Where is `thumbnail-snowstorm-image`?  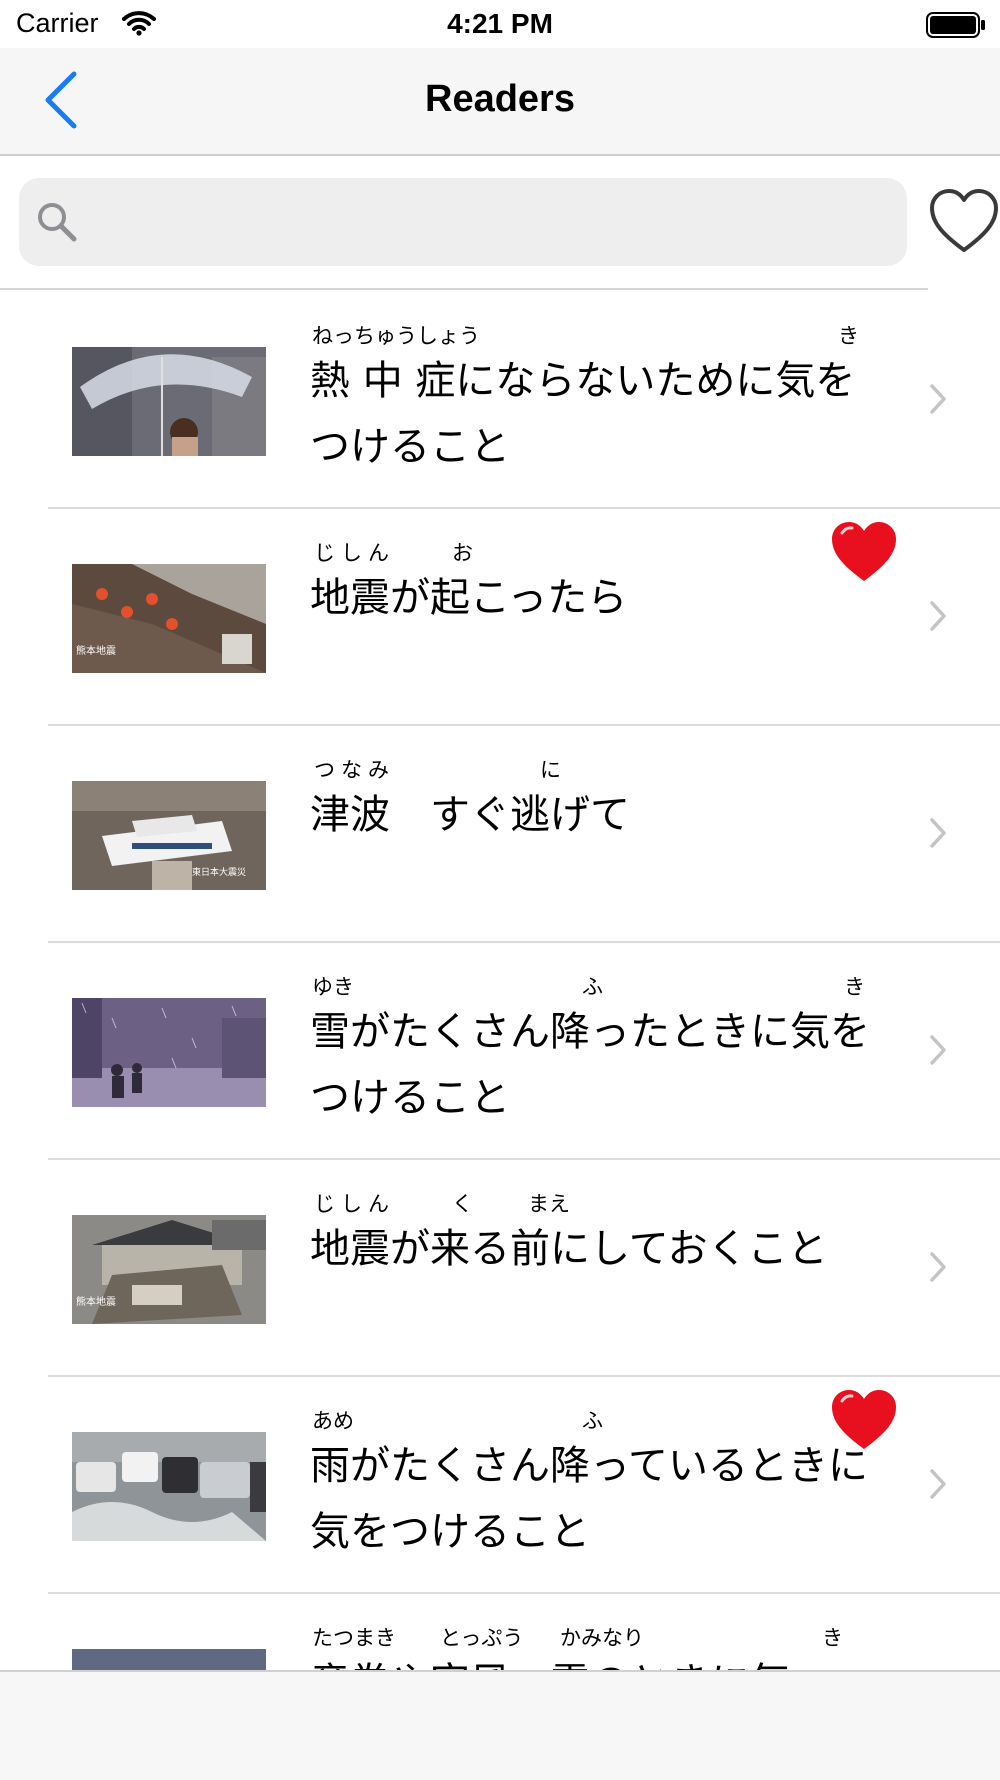 thumbnail-snowstorm-image is located at coordinates (169, 1052).